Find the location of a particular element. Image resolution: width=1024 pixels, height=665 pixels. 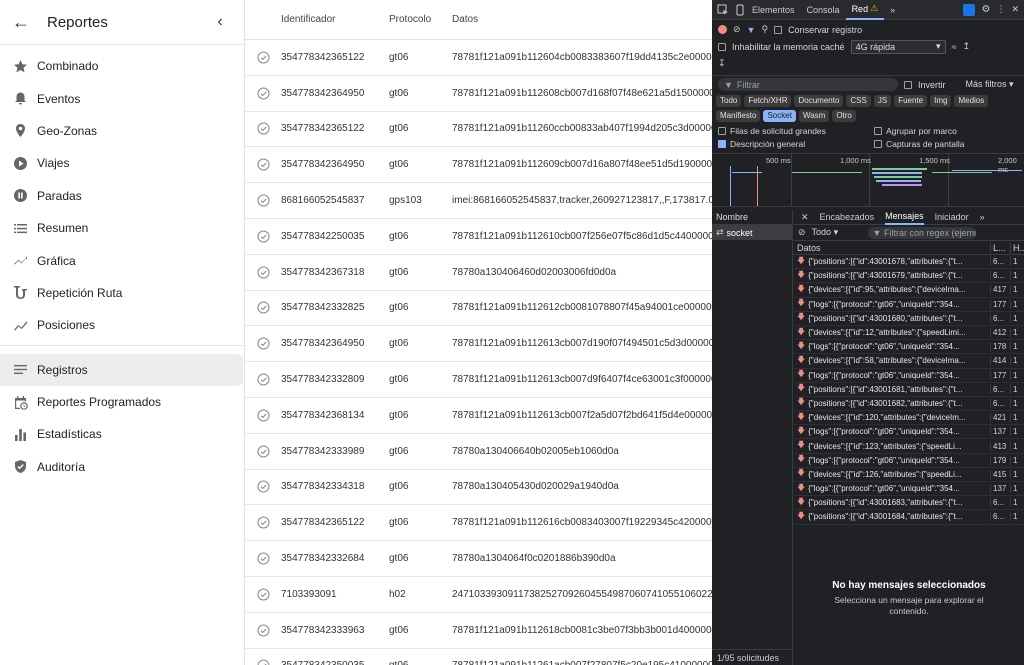

big-rows-option: Filas de solicitud grandes is located at coordinates (796, 131).